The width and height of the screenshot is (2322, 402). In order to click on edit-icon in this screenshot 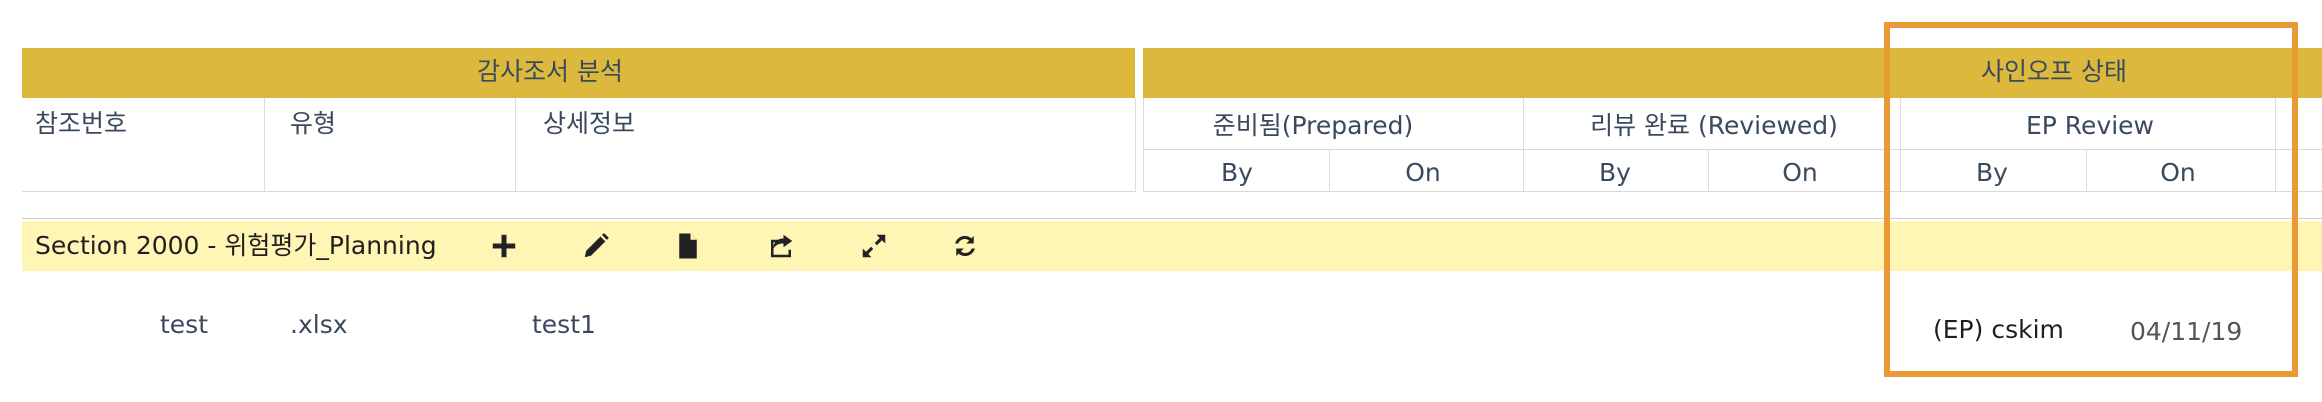, I will do `click(596, 246)`.